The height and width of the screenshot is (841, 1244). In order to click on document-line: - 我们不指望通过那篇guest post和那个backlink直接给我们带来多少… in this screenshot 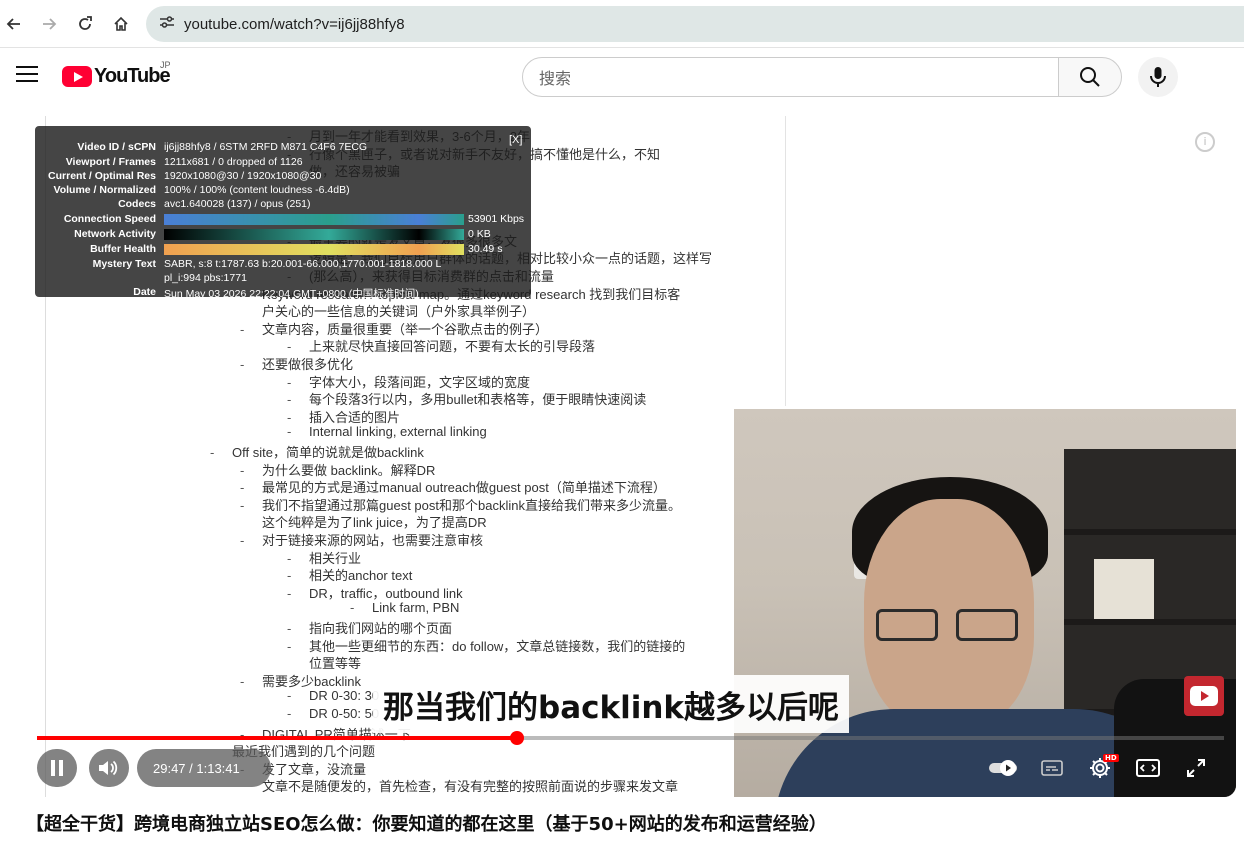, I will do `click(460, 505)`.